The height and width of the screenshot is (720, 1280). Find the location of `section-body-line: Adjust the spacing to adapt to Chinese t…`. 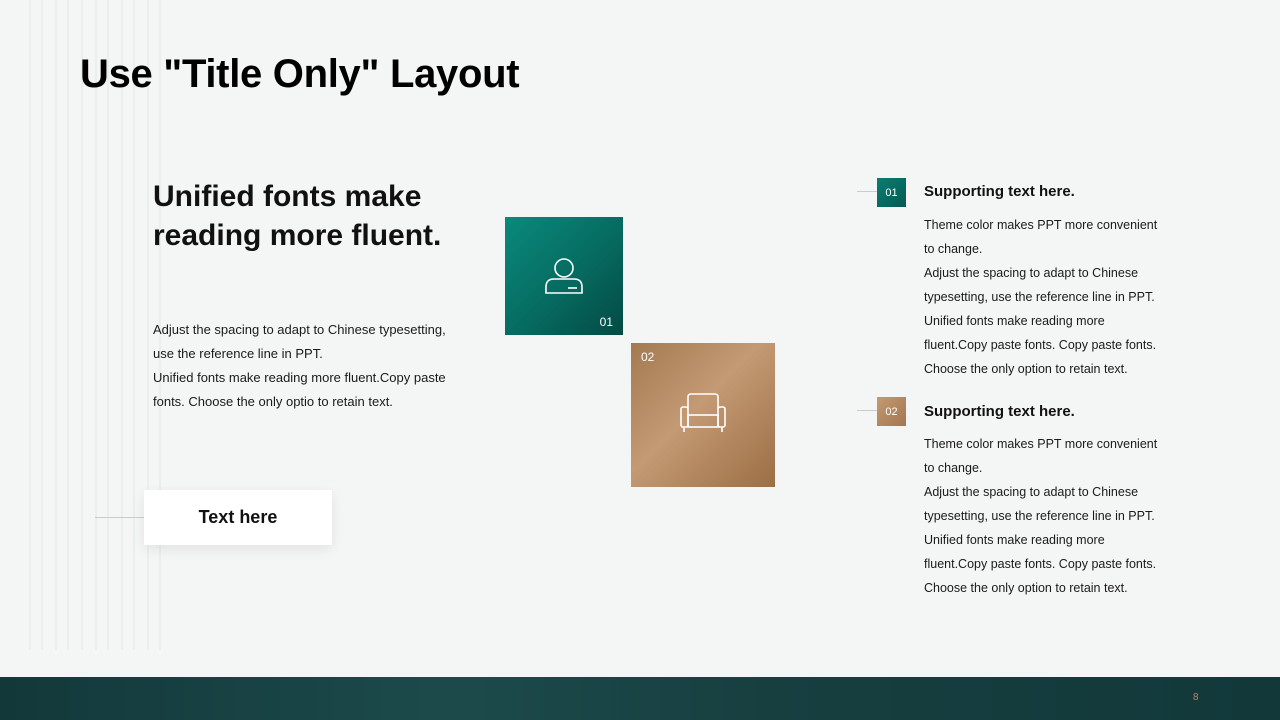

section-body-line: Adjust the spacing to adapt to Chinese t… is located at coordinates (299, 329).